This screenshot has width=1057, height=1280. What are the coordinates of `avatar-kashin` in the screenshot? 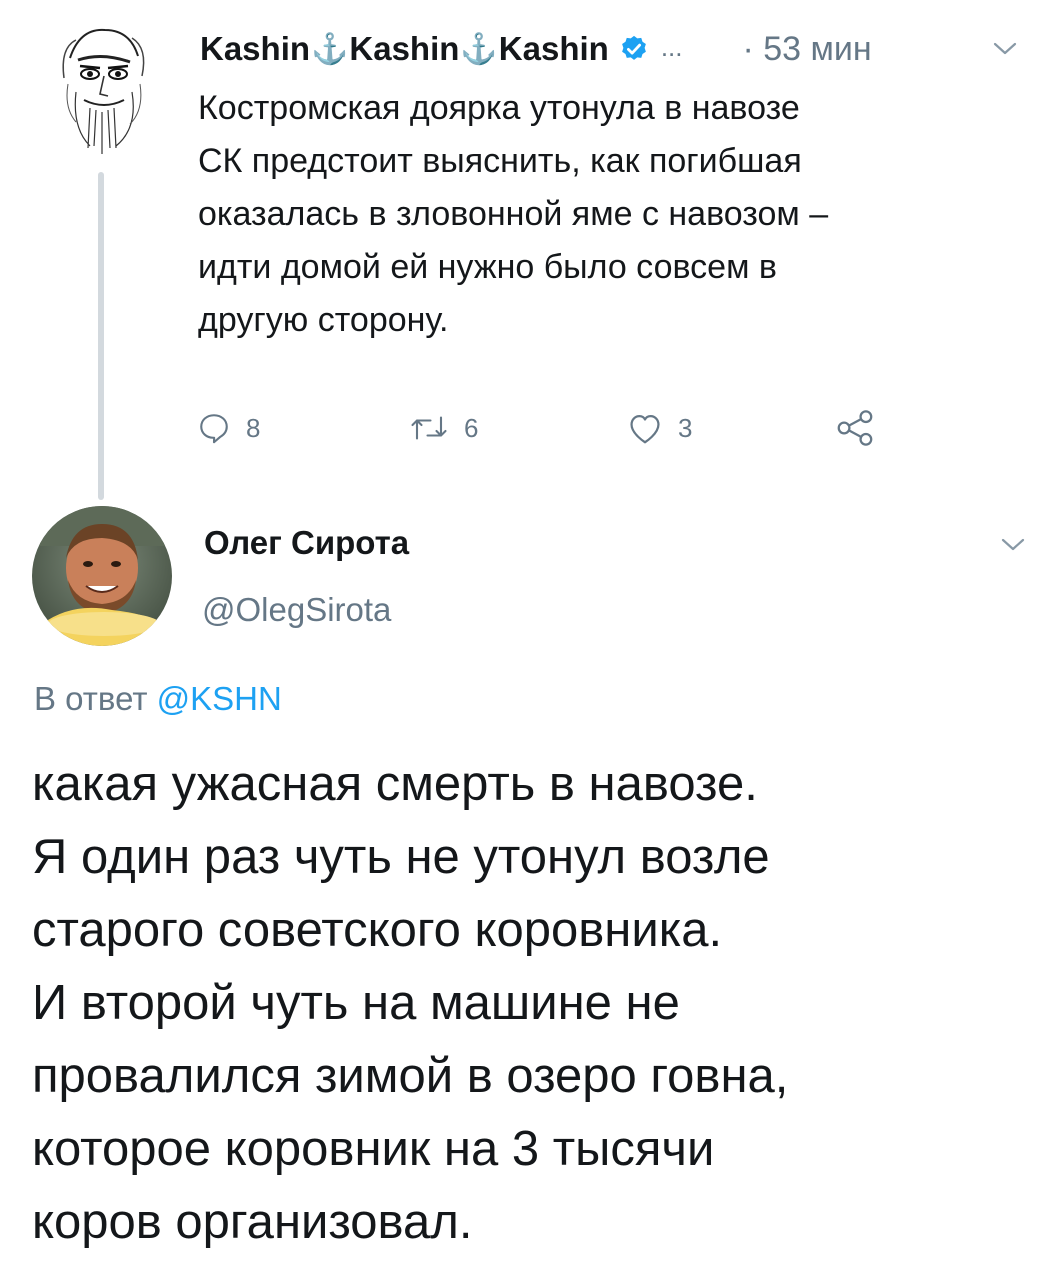 It's located at (102, 88).